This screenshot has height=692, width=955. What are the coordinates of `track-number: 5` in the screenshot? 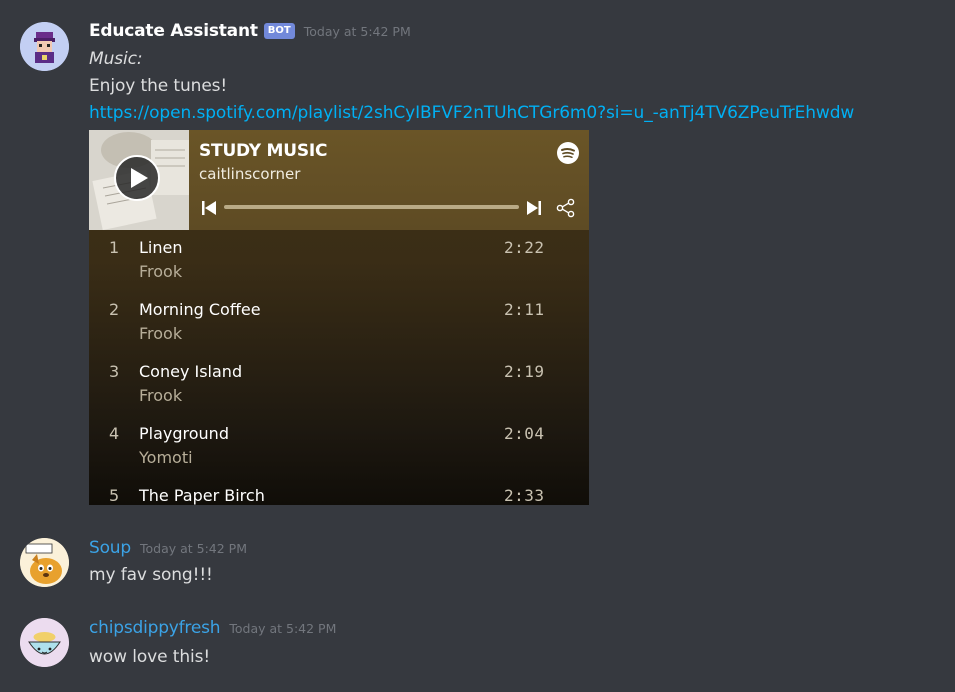 It's located at (114, 495).